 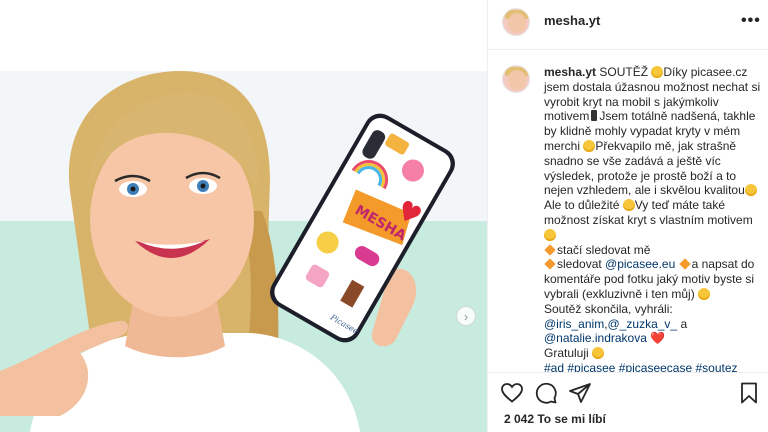 What do you see at coordinates (653, 353) in the screenshot?
I see `caption-paragraph-congrats: Gratuluji` at bounding box center [653, 353].